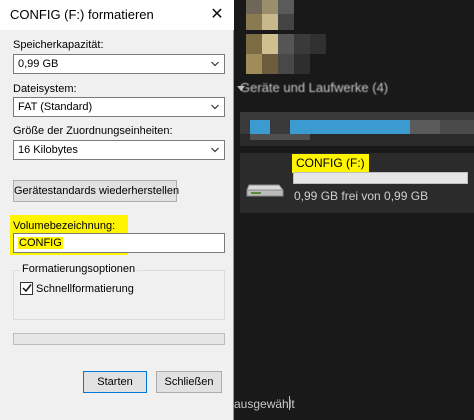  What do you see at coordinates (38, 64) in the screenshot?
I see `capacity-value: 0,99 GB` at bounding box center [38, 64].